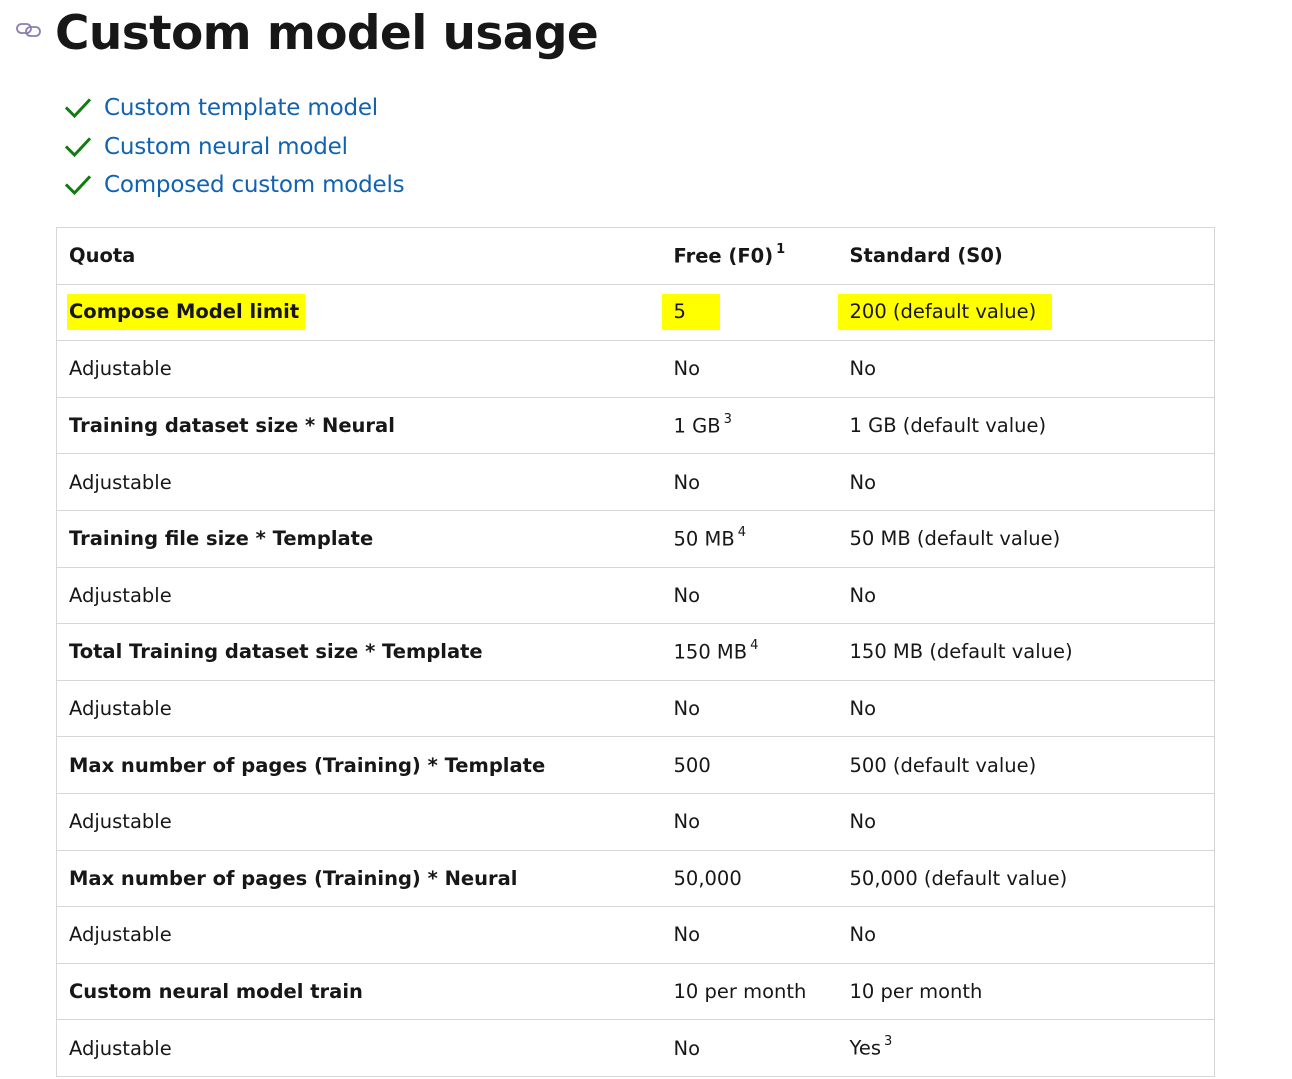  Describe the element at coordinates (1026, 652) in the screenshot. I see `standard-tier-cell: 150 MB (default value)` at that location.